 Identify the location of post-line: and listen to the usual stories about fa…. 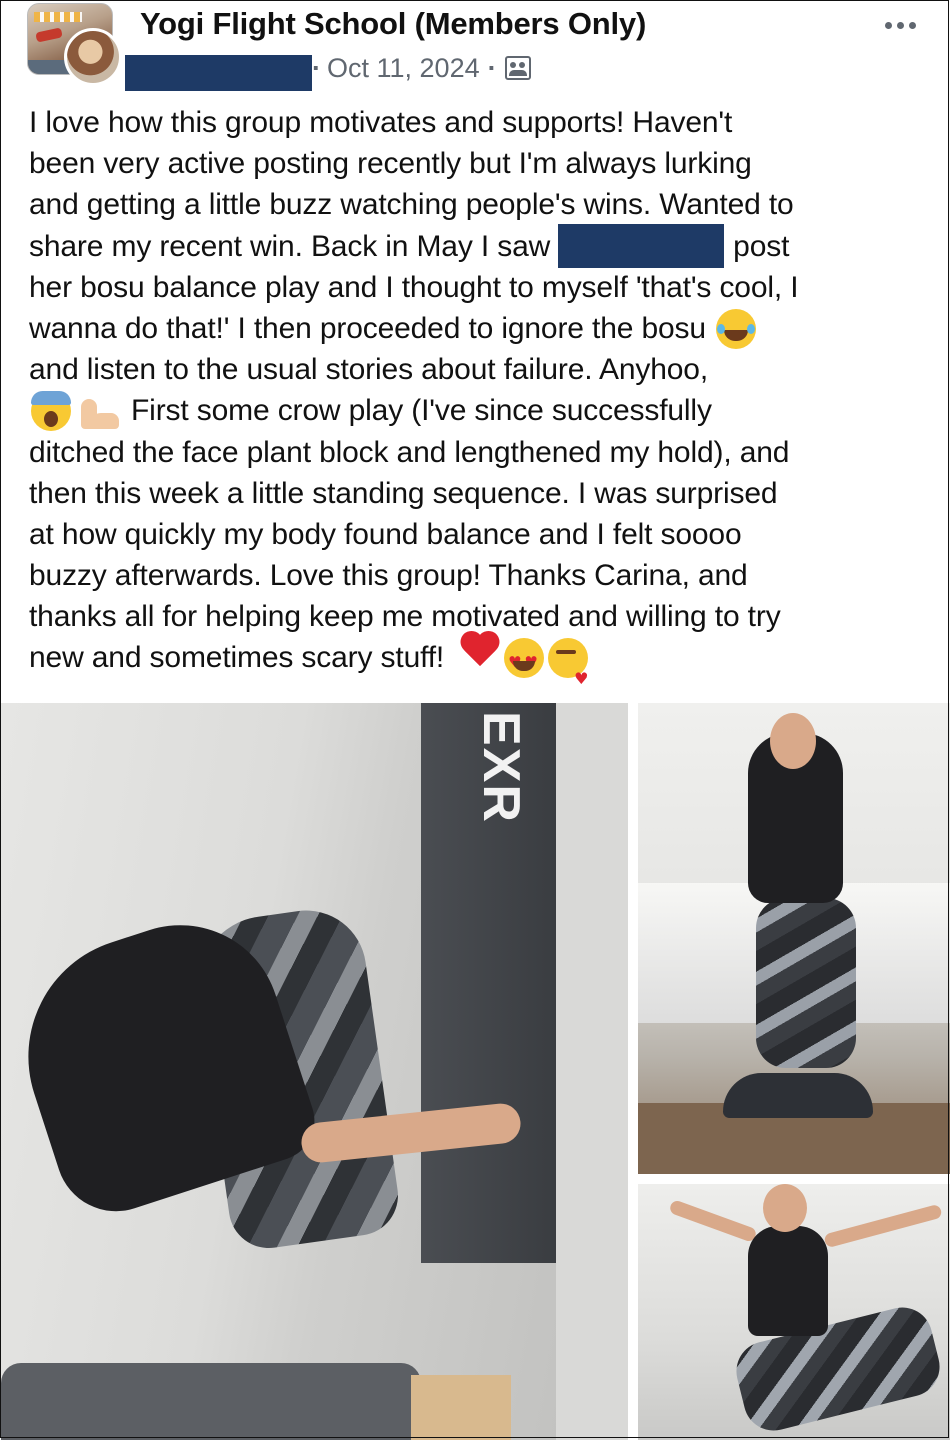
(479, 369).